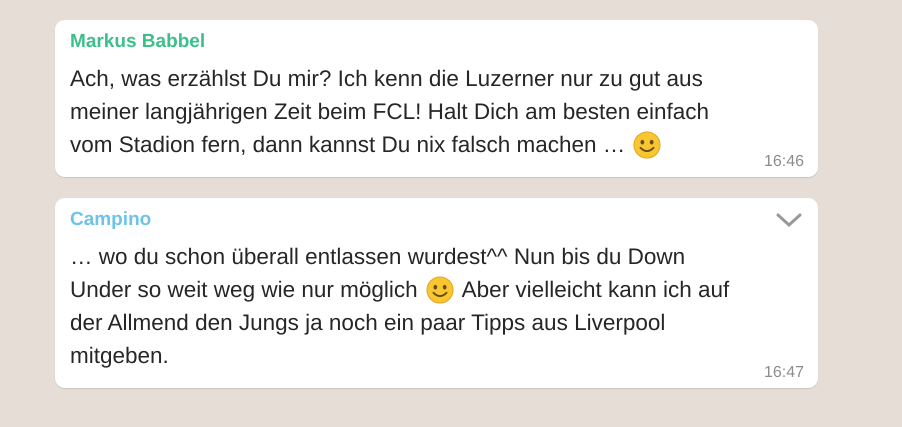  What do you see at coordinates (119, 356) in the screenshot?
I see `message-text: mitgeben.` at bounding box center [119, 356].